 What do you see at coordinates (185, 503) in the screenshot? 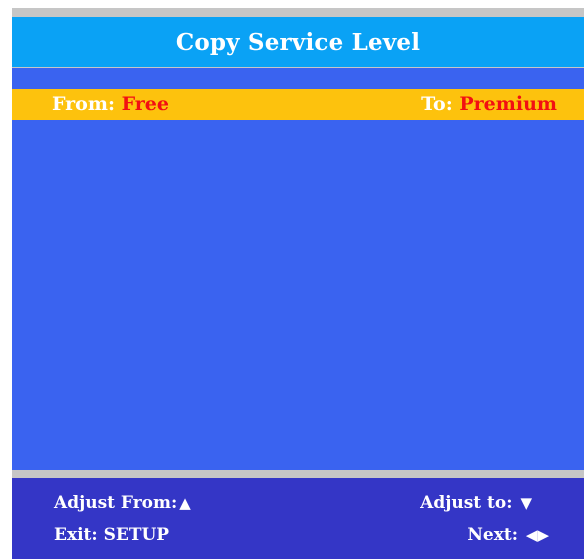
I see `up-arrow-icon: ▲` at bounding box center [185, 503].